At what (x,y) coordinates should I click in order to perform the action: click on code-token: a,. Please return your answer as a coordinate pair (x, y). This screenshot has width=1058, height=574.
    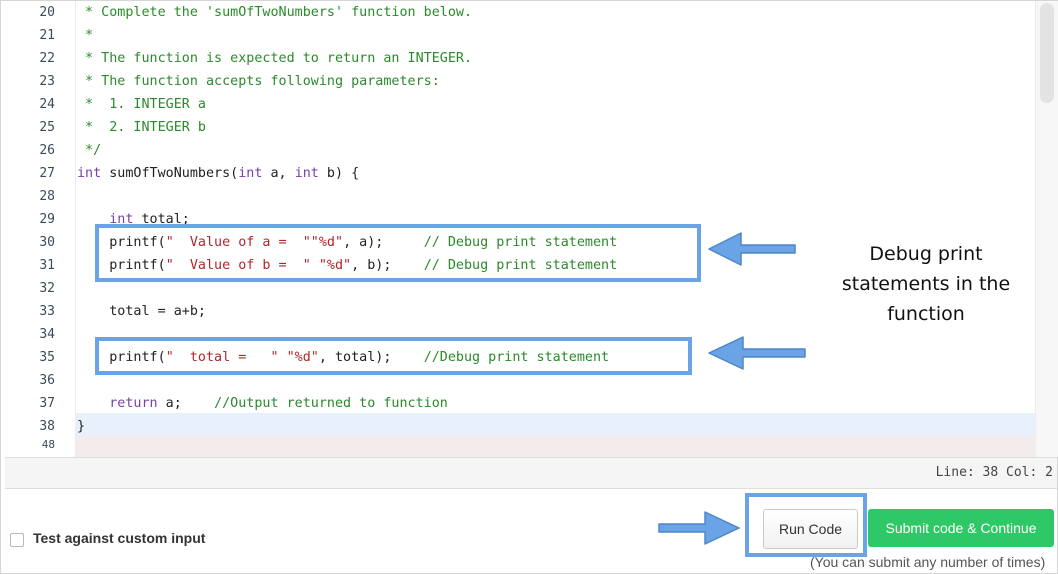
    Looking at the image, I should click on (278, 173).